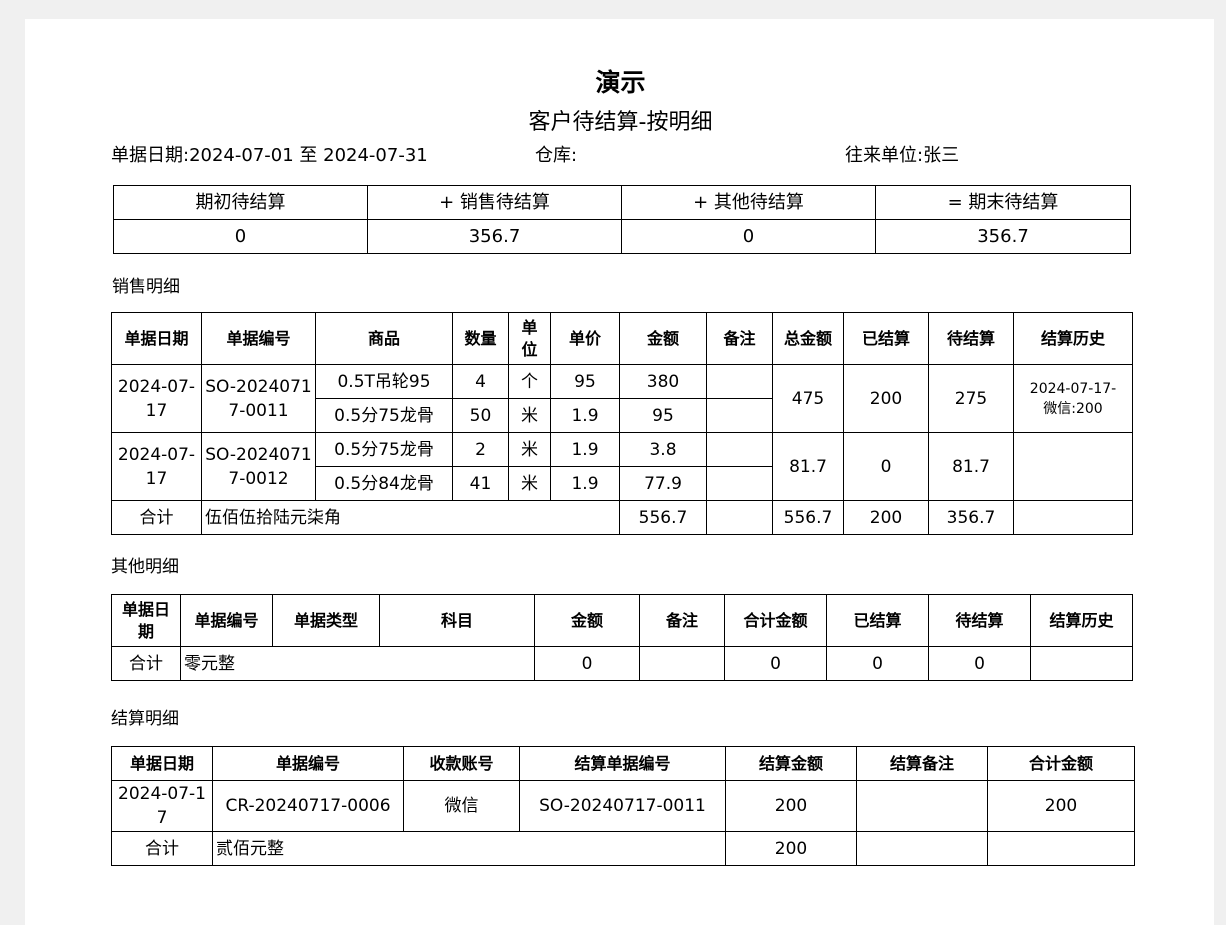  What do you see at coordinates (808, 398) in the screenshot?
I see `order-total: 475` at bounding box center [808, 398].